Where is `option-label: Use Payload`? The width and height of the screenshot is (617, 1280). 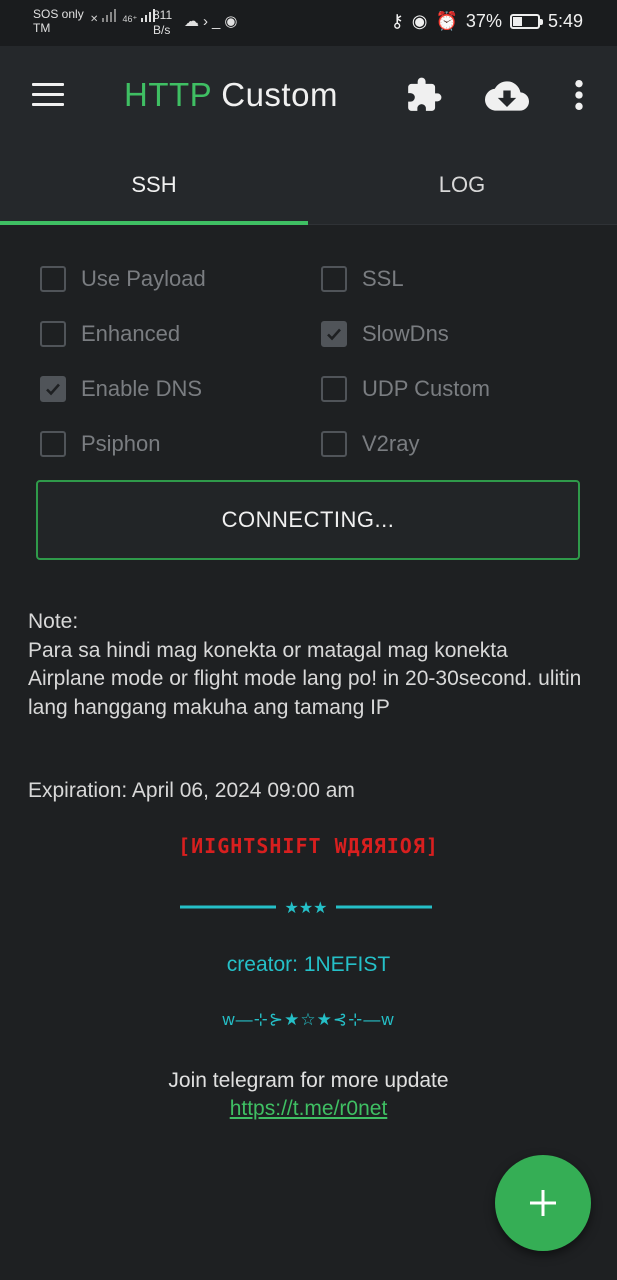
option-label: Use Payload is located at coordinates (143, 278).